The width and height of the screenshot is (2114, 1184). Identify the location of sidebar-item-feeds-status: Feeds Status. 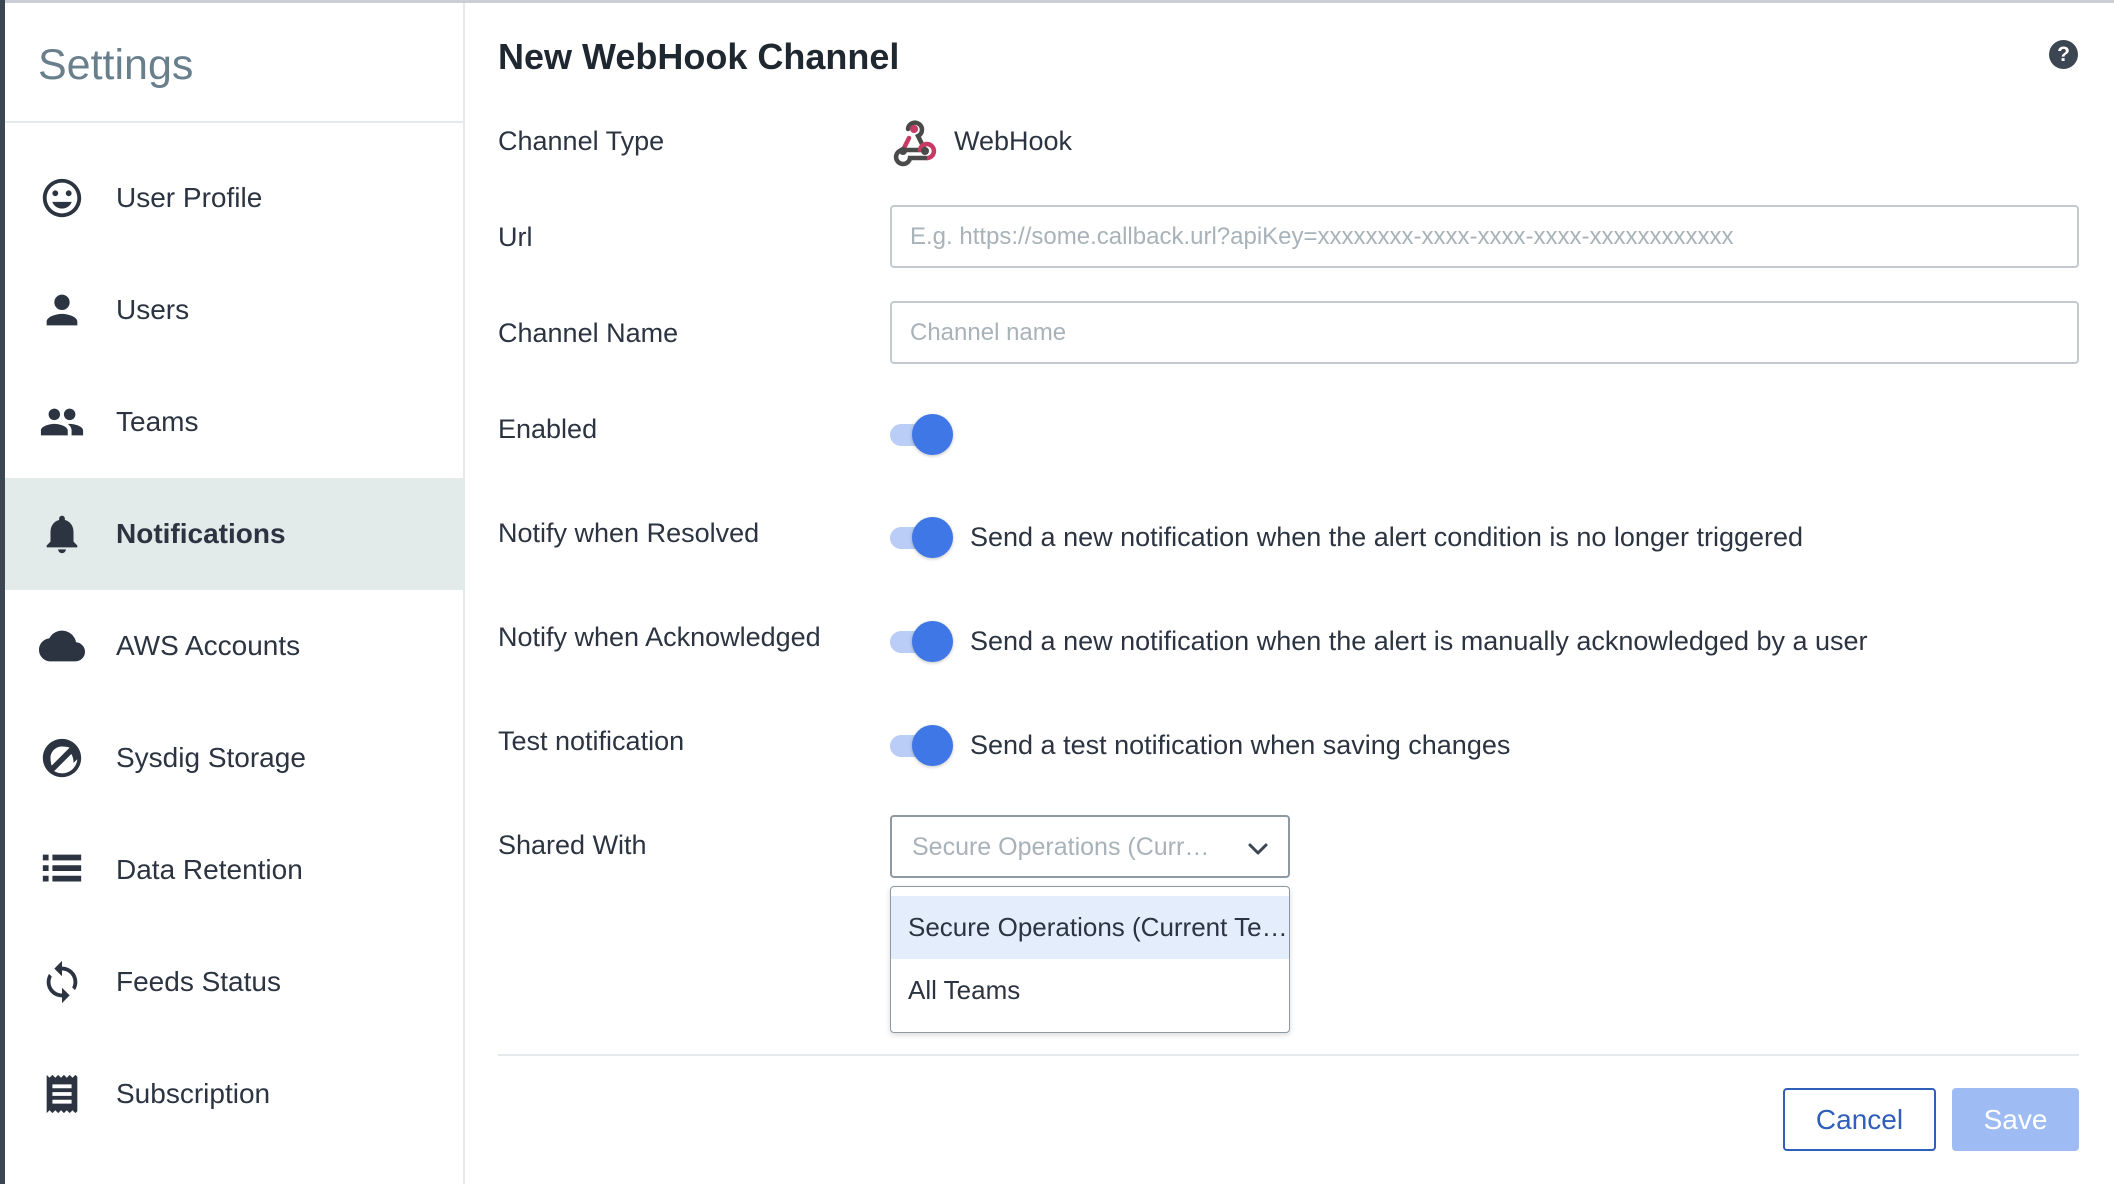
(235, 982).